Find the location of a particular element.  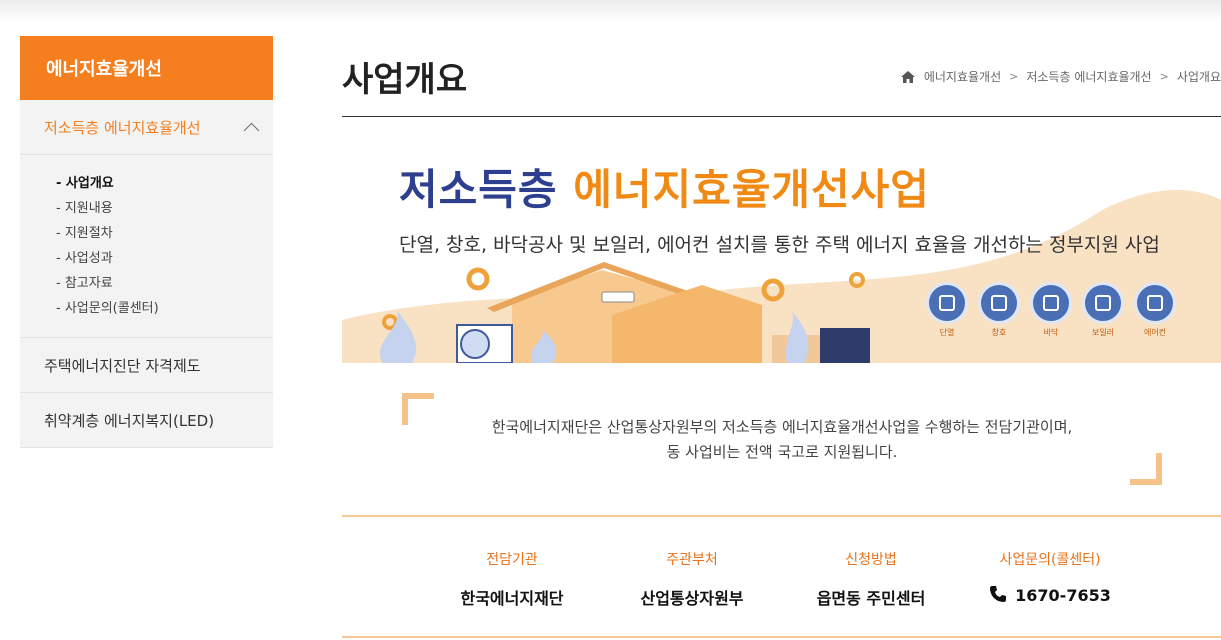

home-icon is located at coordinates (908, 77).